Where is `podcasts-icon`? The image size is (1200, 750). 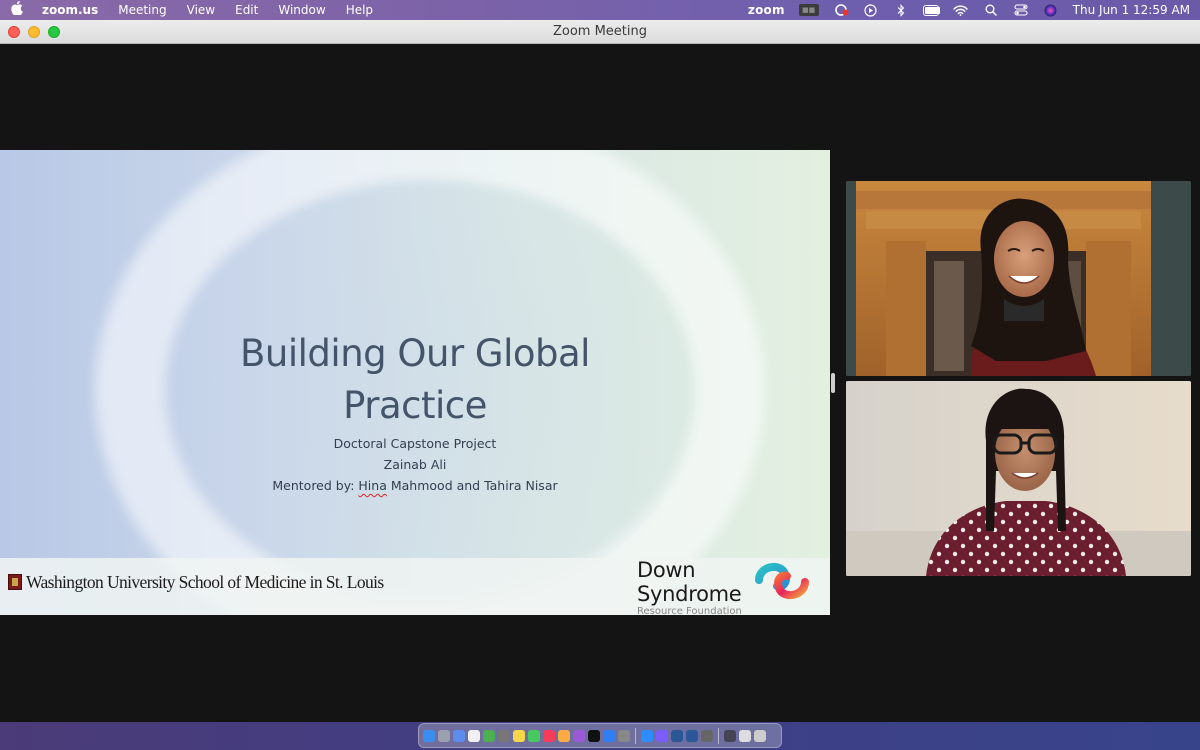
podcasts-icon is located at coordinates (579, 735).